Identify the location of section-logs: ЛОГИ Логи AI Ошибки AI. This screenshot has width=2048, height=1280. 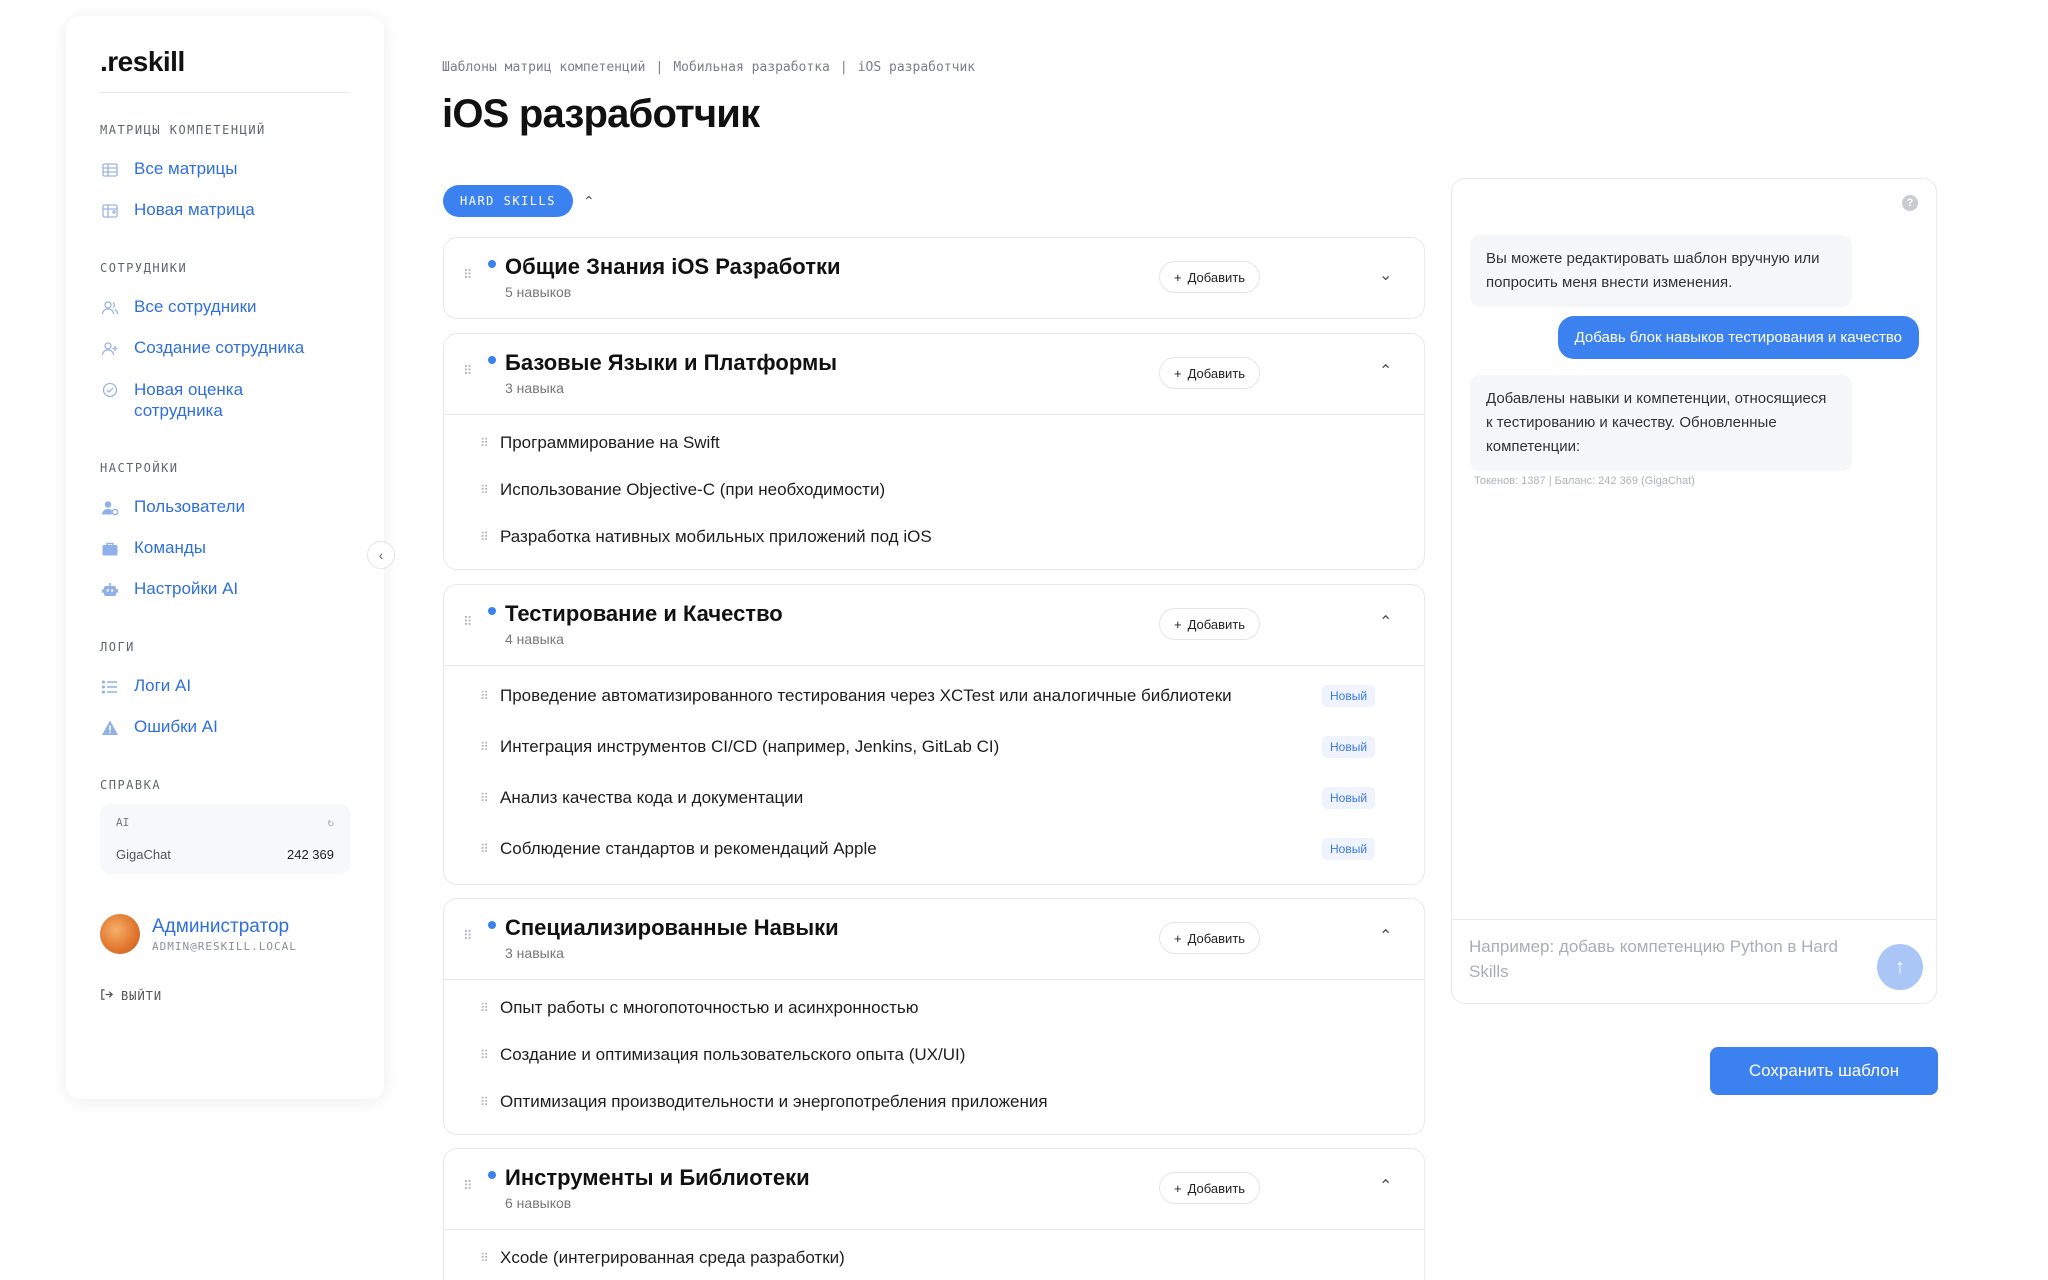
(225, 694).